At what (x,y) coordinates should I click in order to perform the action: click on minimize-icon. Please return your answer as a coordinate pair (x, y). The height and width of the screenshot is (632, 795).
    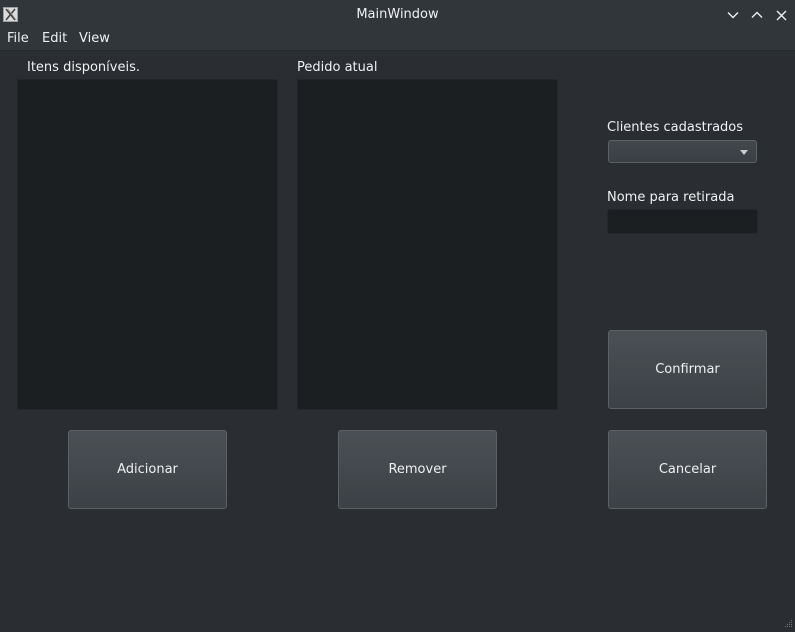
    Looking at the image, I should click on (733, 15).